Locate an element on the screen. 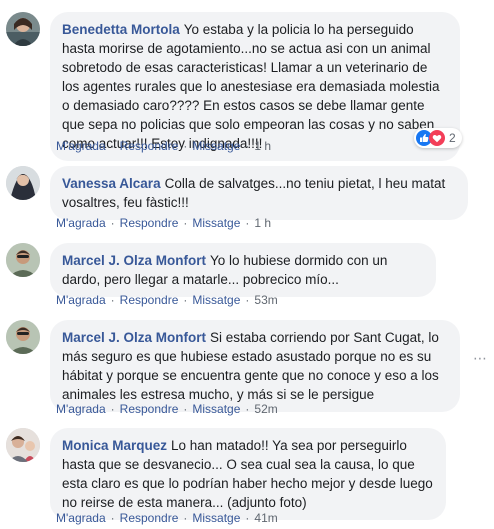 This screenshot has height=529, width=494. love-reaction-icon is located at coordinates (437, 138).